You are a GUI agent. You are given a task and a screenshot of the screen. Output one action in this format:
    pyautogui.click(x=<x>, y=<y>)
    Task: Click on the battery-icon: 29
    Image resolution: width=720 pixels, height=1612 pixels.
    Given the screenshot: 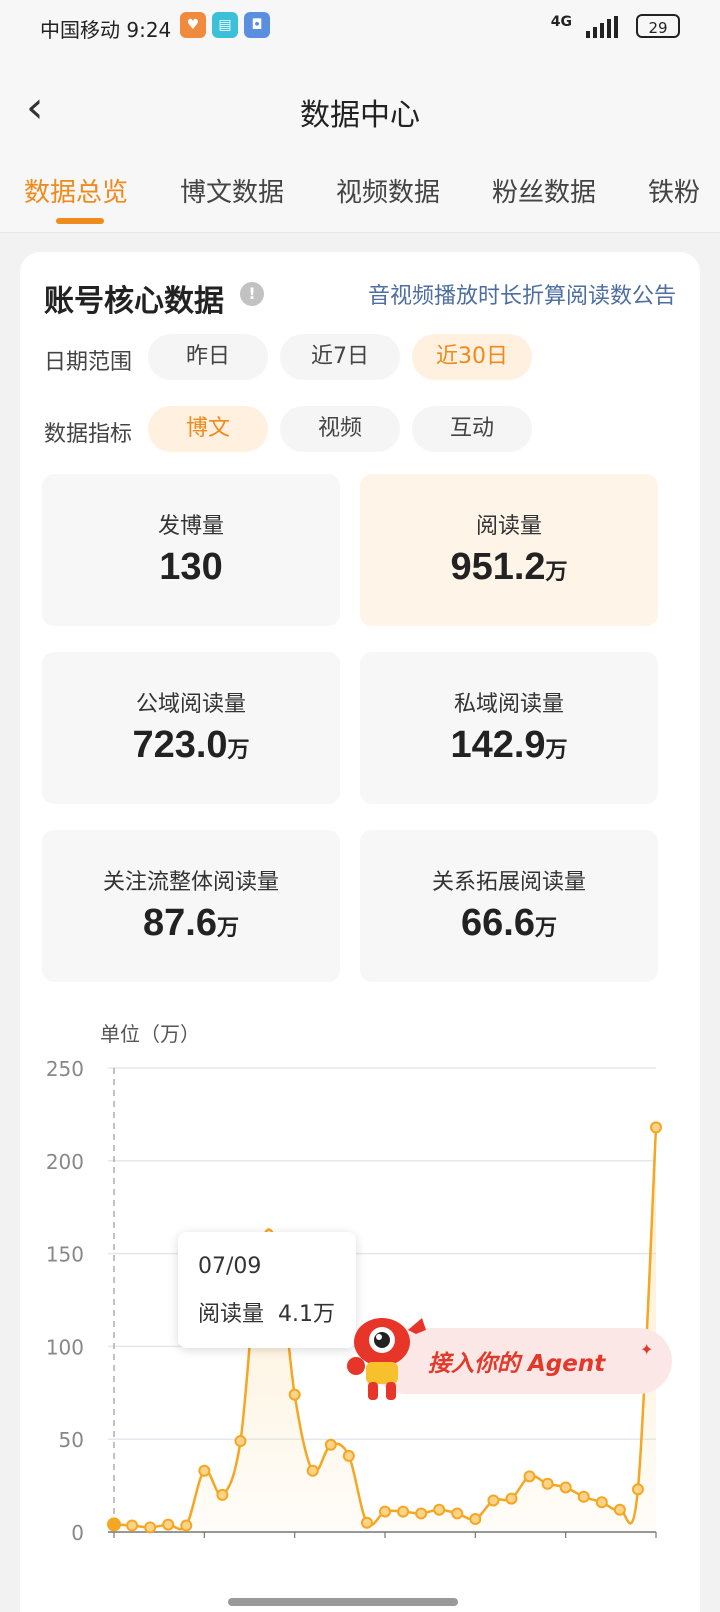 What is the action you would take?
    pyautogui.click(x=658, y=26)
    